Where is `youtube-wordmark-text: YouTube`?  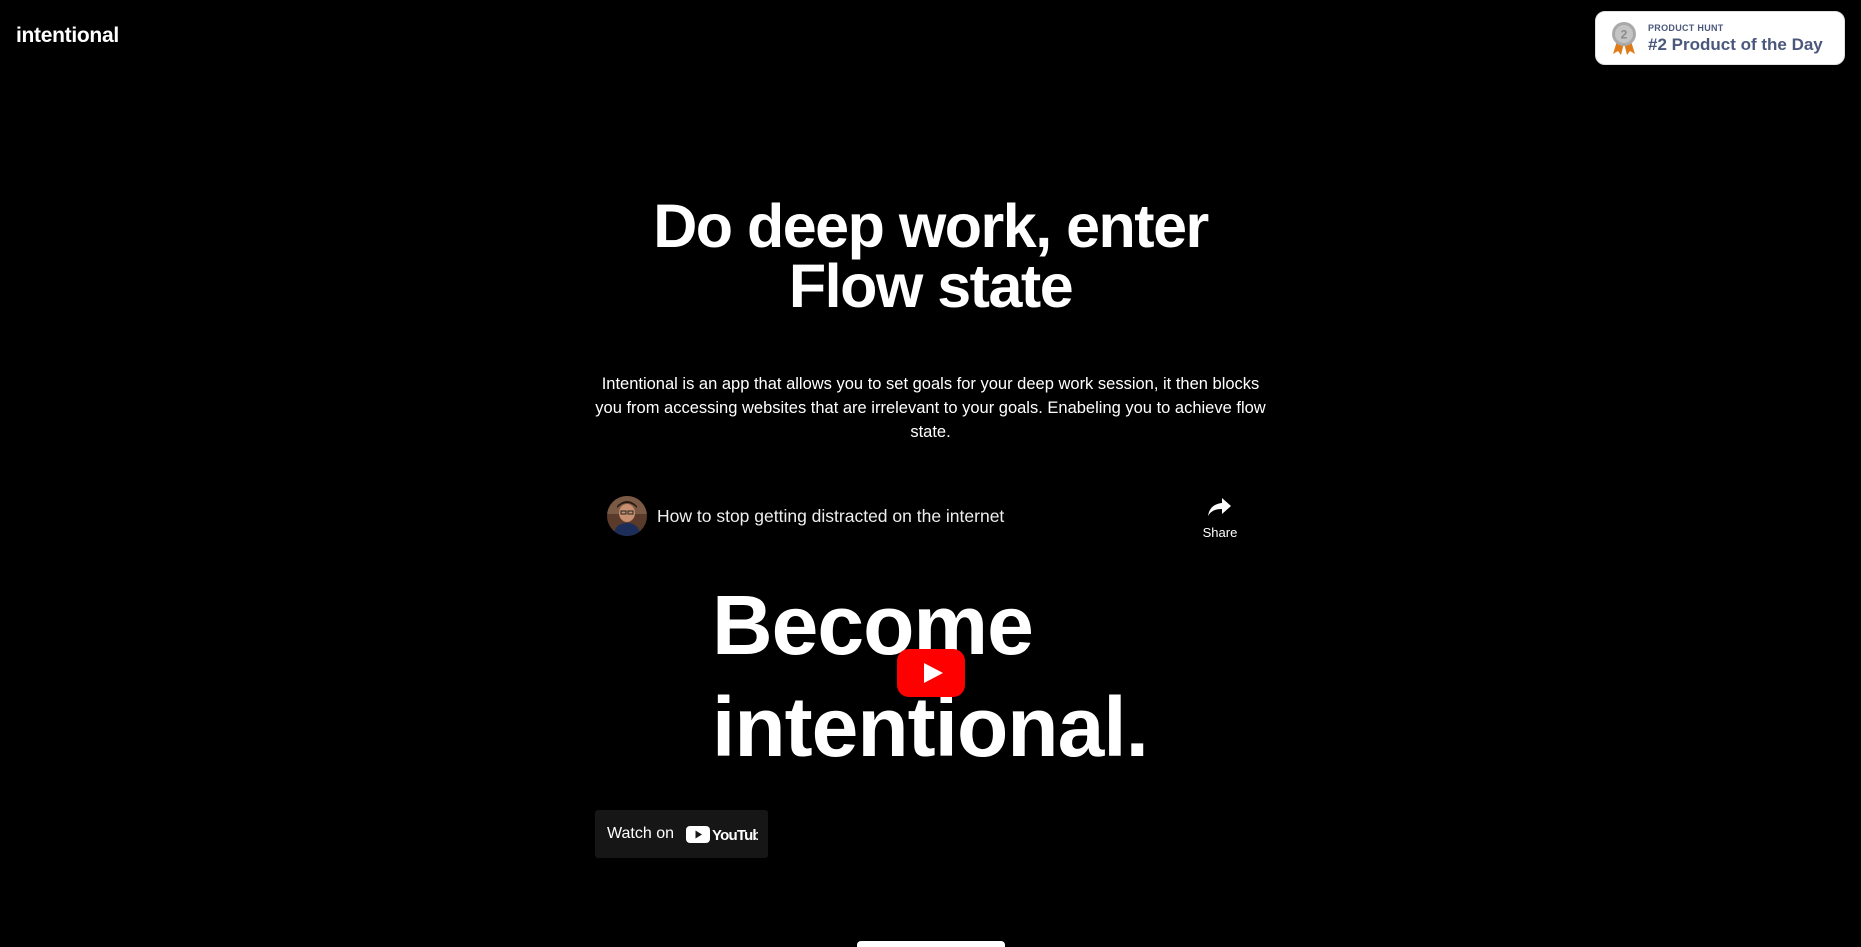
youtube-wordmark-text: YouTube is located at coordinates (735, 835).